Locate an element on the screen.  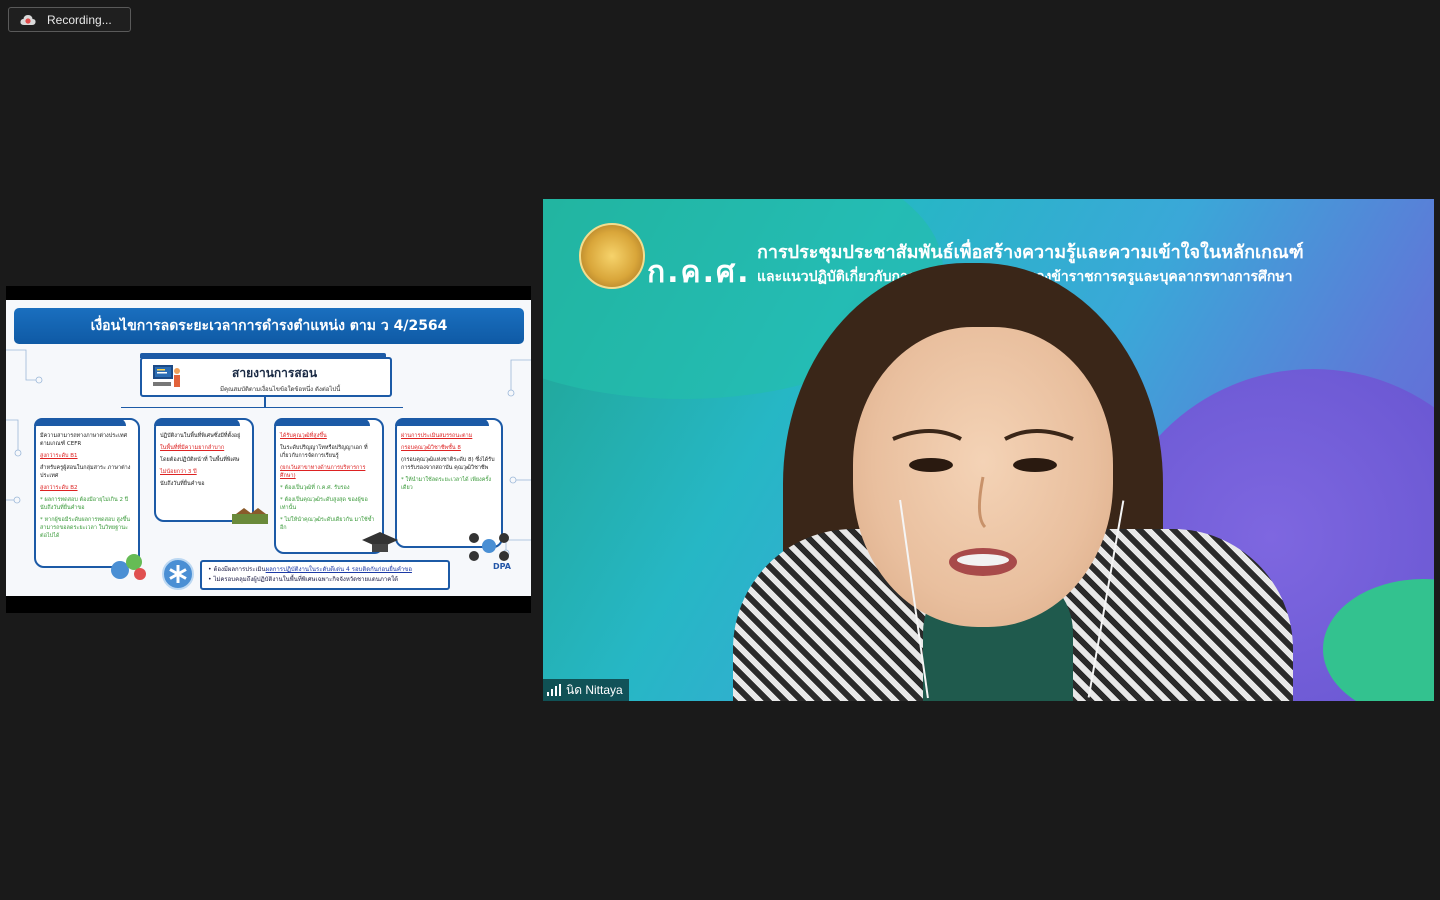
card-highlight: สูงกว่าระดับ B1 is located at coordinates (59, 456).